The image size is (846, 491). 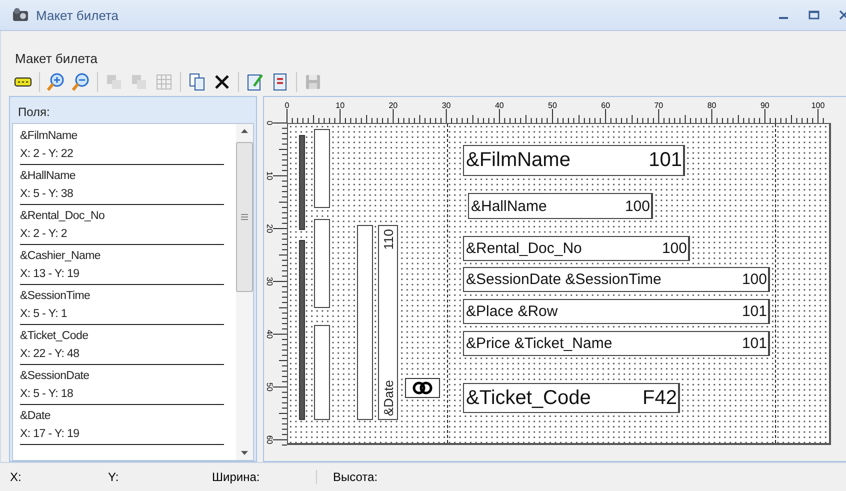 What do you see at coordinates (711, 105) in the screenshot?
I see `ruler-label: 80` at bounding box center [711, 105].